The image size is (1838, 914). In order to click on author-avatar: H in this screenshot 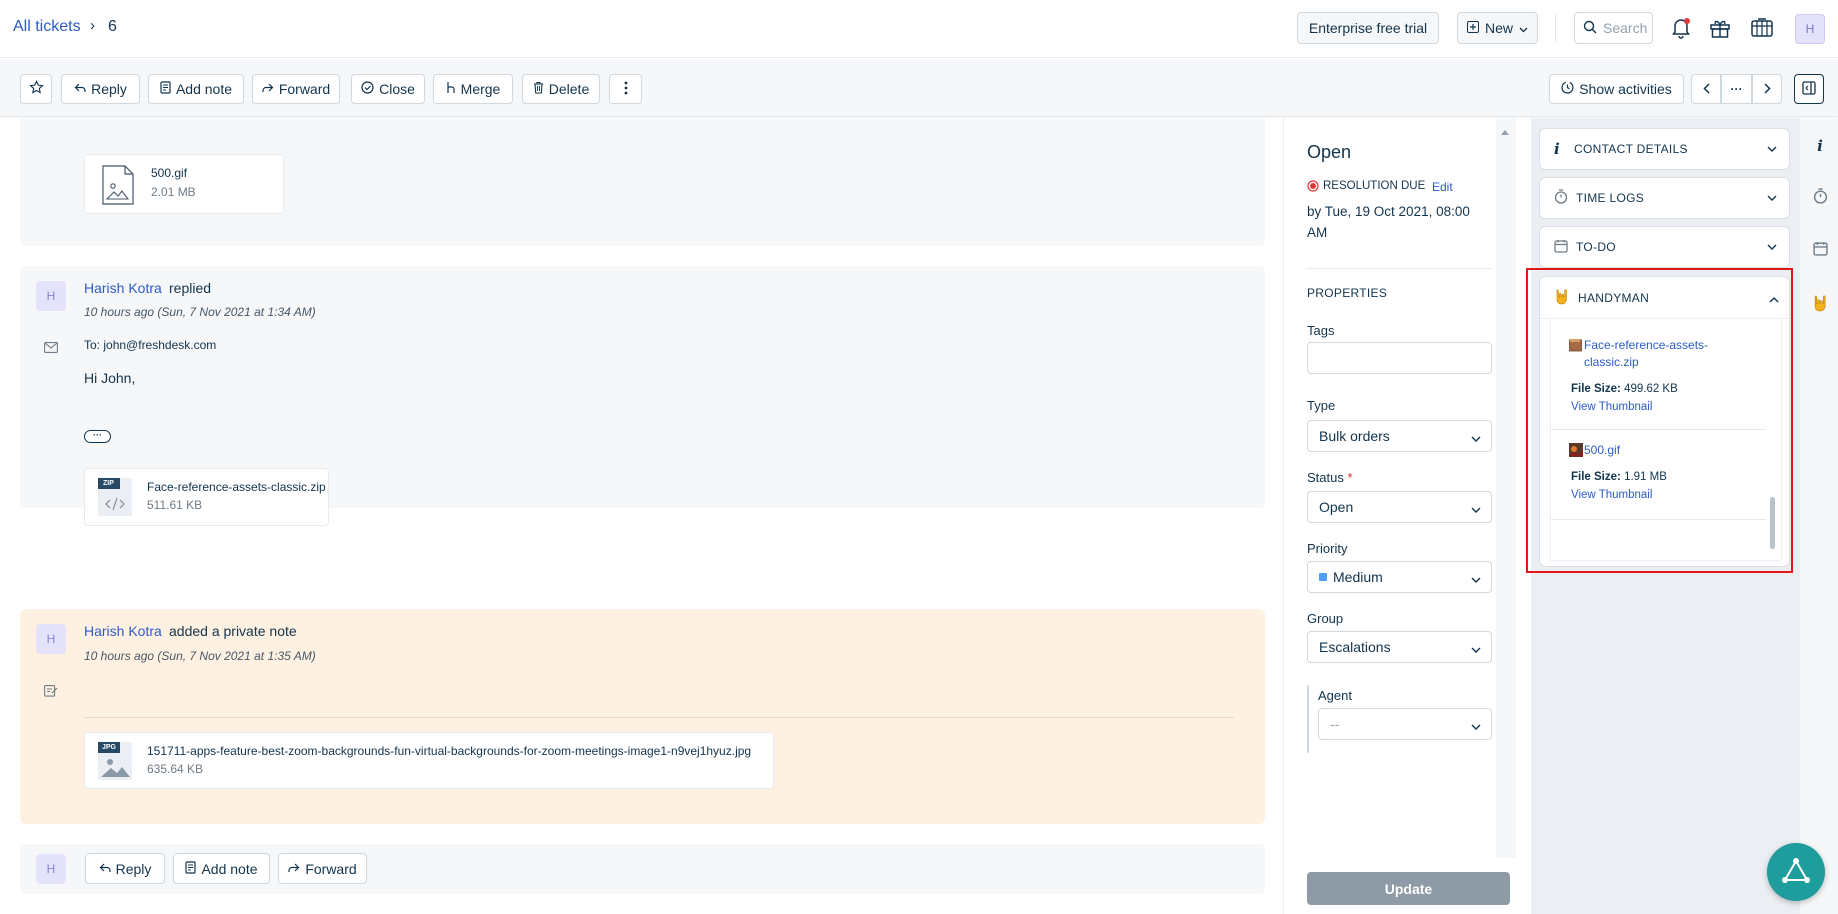, I will do `click(51, 296)`.